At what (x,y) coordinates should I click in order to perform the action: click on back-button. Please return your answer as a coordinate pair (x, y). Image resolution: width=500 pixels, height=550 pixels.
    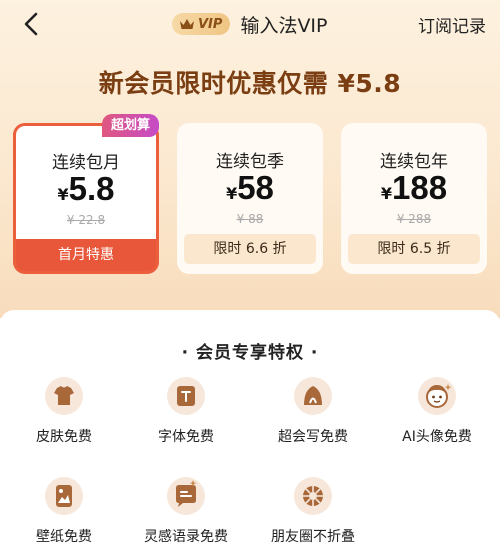
    Looking at the image, I should click on (32, 24).